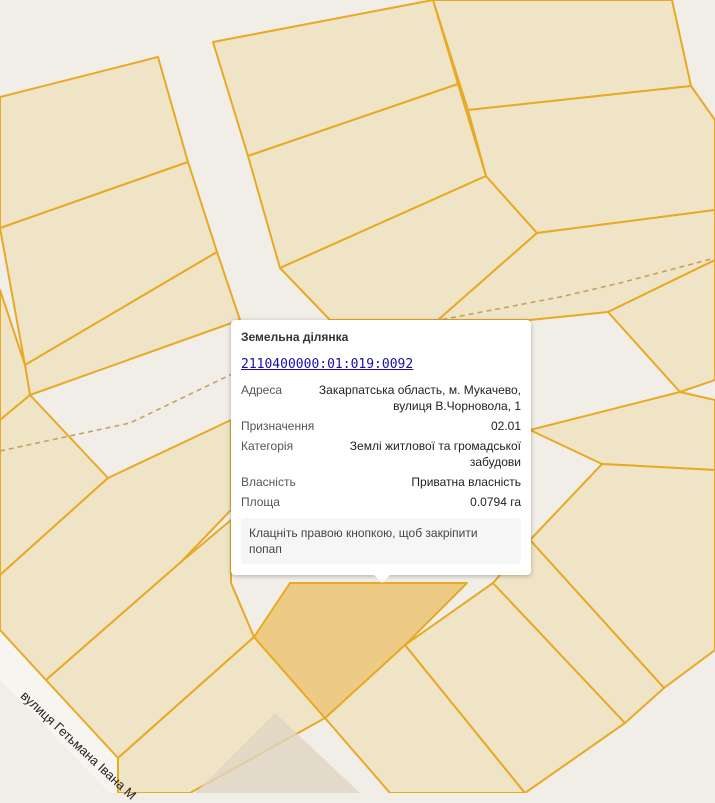 The image size is (715, 803). I want to click on row-label: Призначення, so click(278, 426).